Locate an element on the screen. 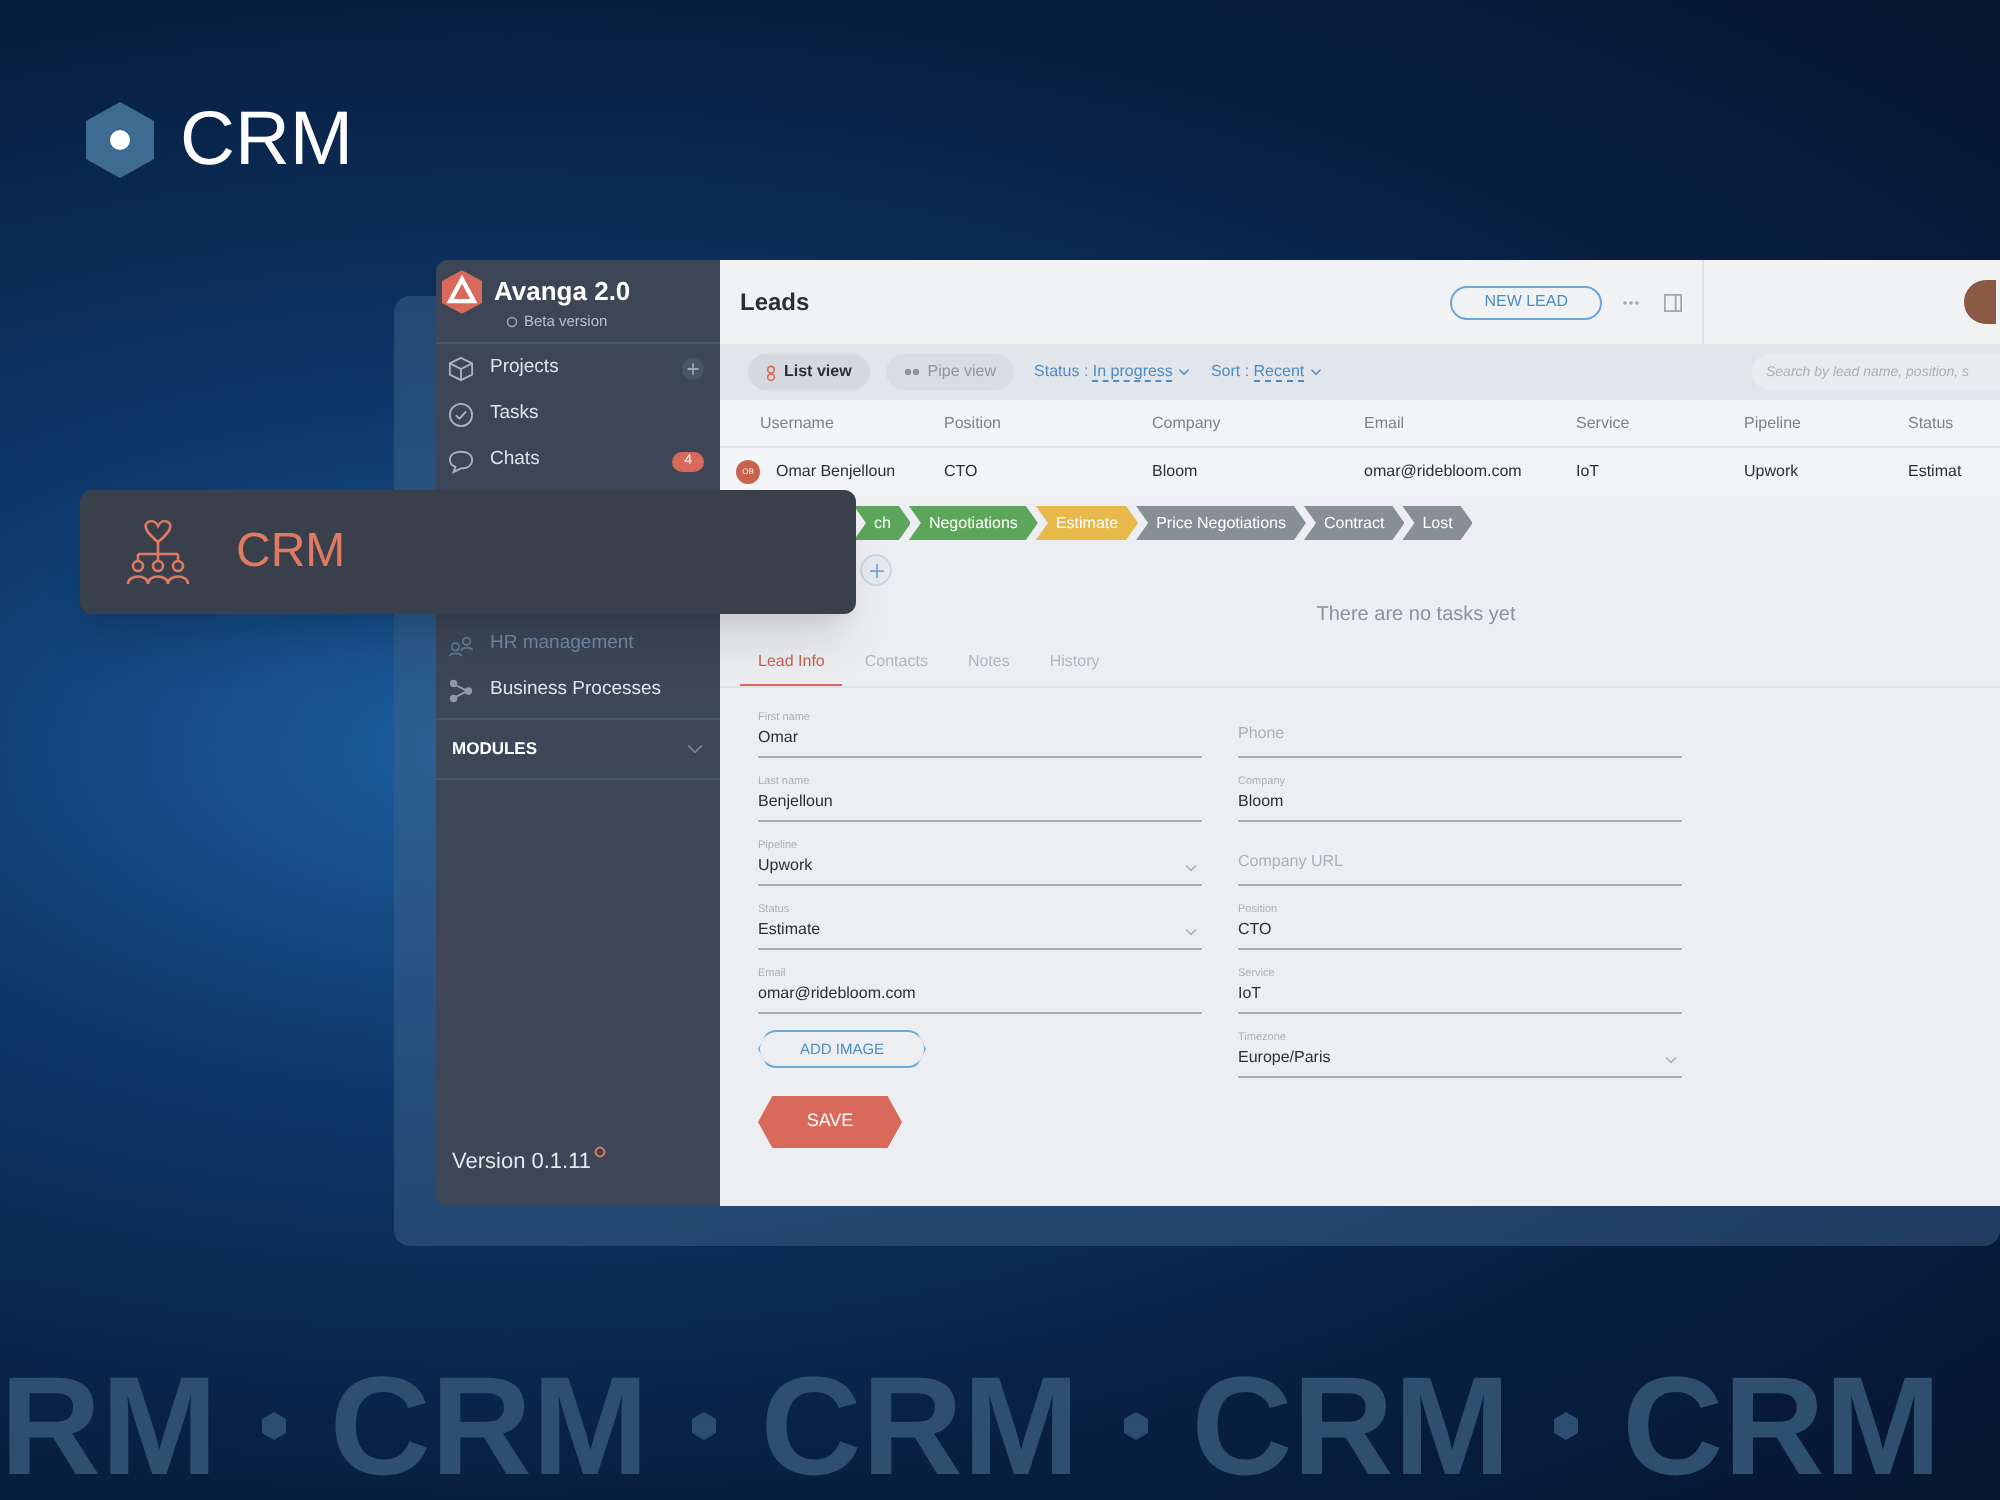 Image resolution: width=2000 pixels, height=1500 pixels. nodes-icon is located at coordinates (461, 691).